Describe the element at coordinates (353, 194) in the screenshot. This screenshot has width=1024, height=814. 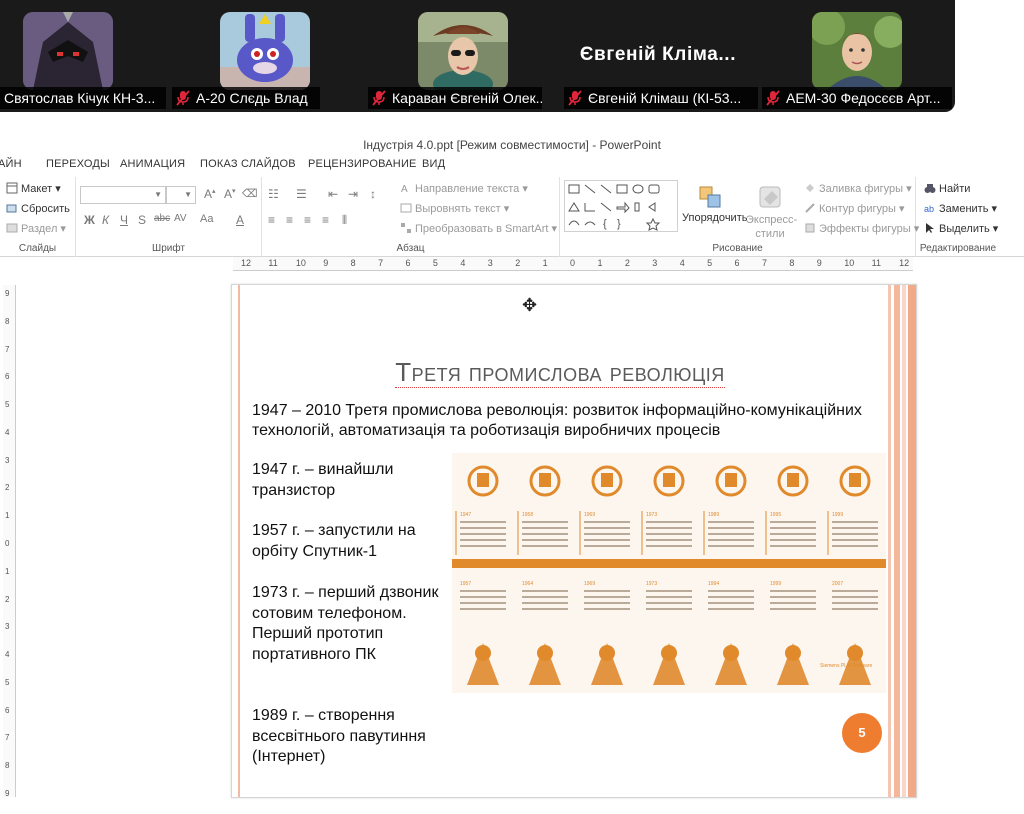
I see `increase-indent-icon: ⇥` at that location.